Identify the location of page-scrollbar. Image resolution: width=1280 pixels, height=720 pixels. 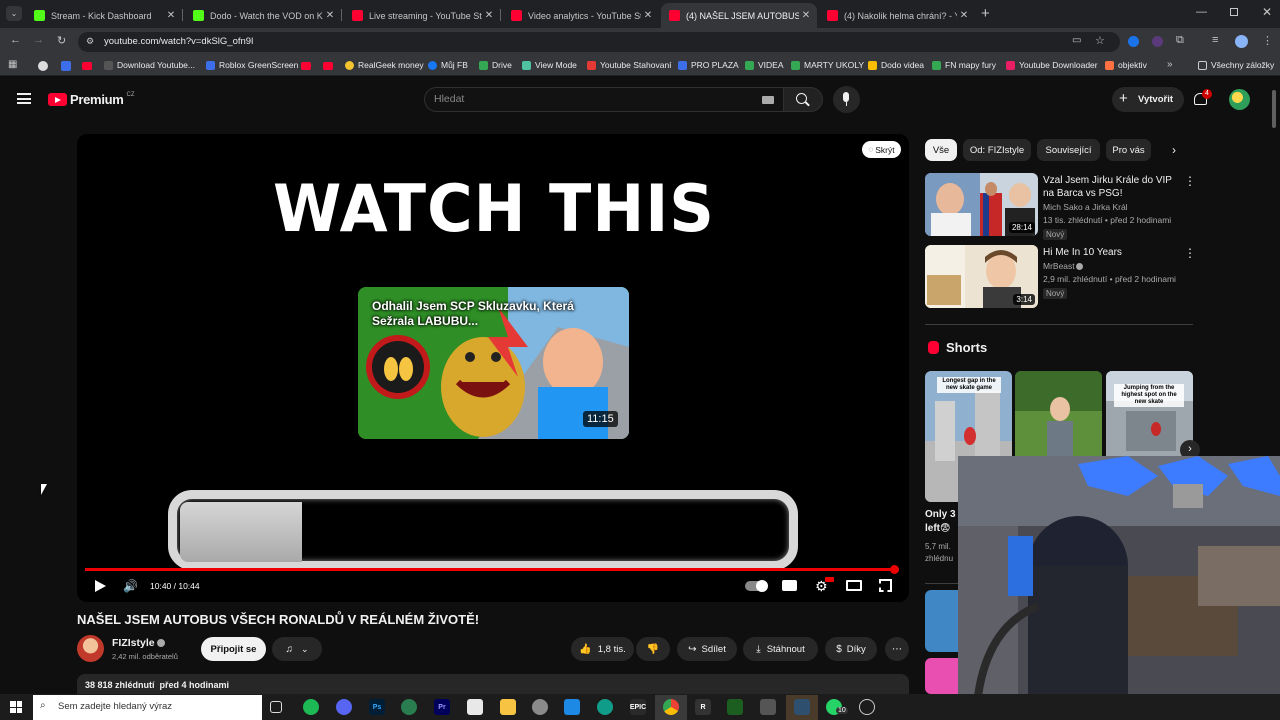
(1274, 109).